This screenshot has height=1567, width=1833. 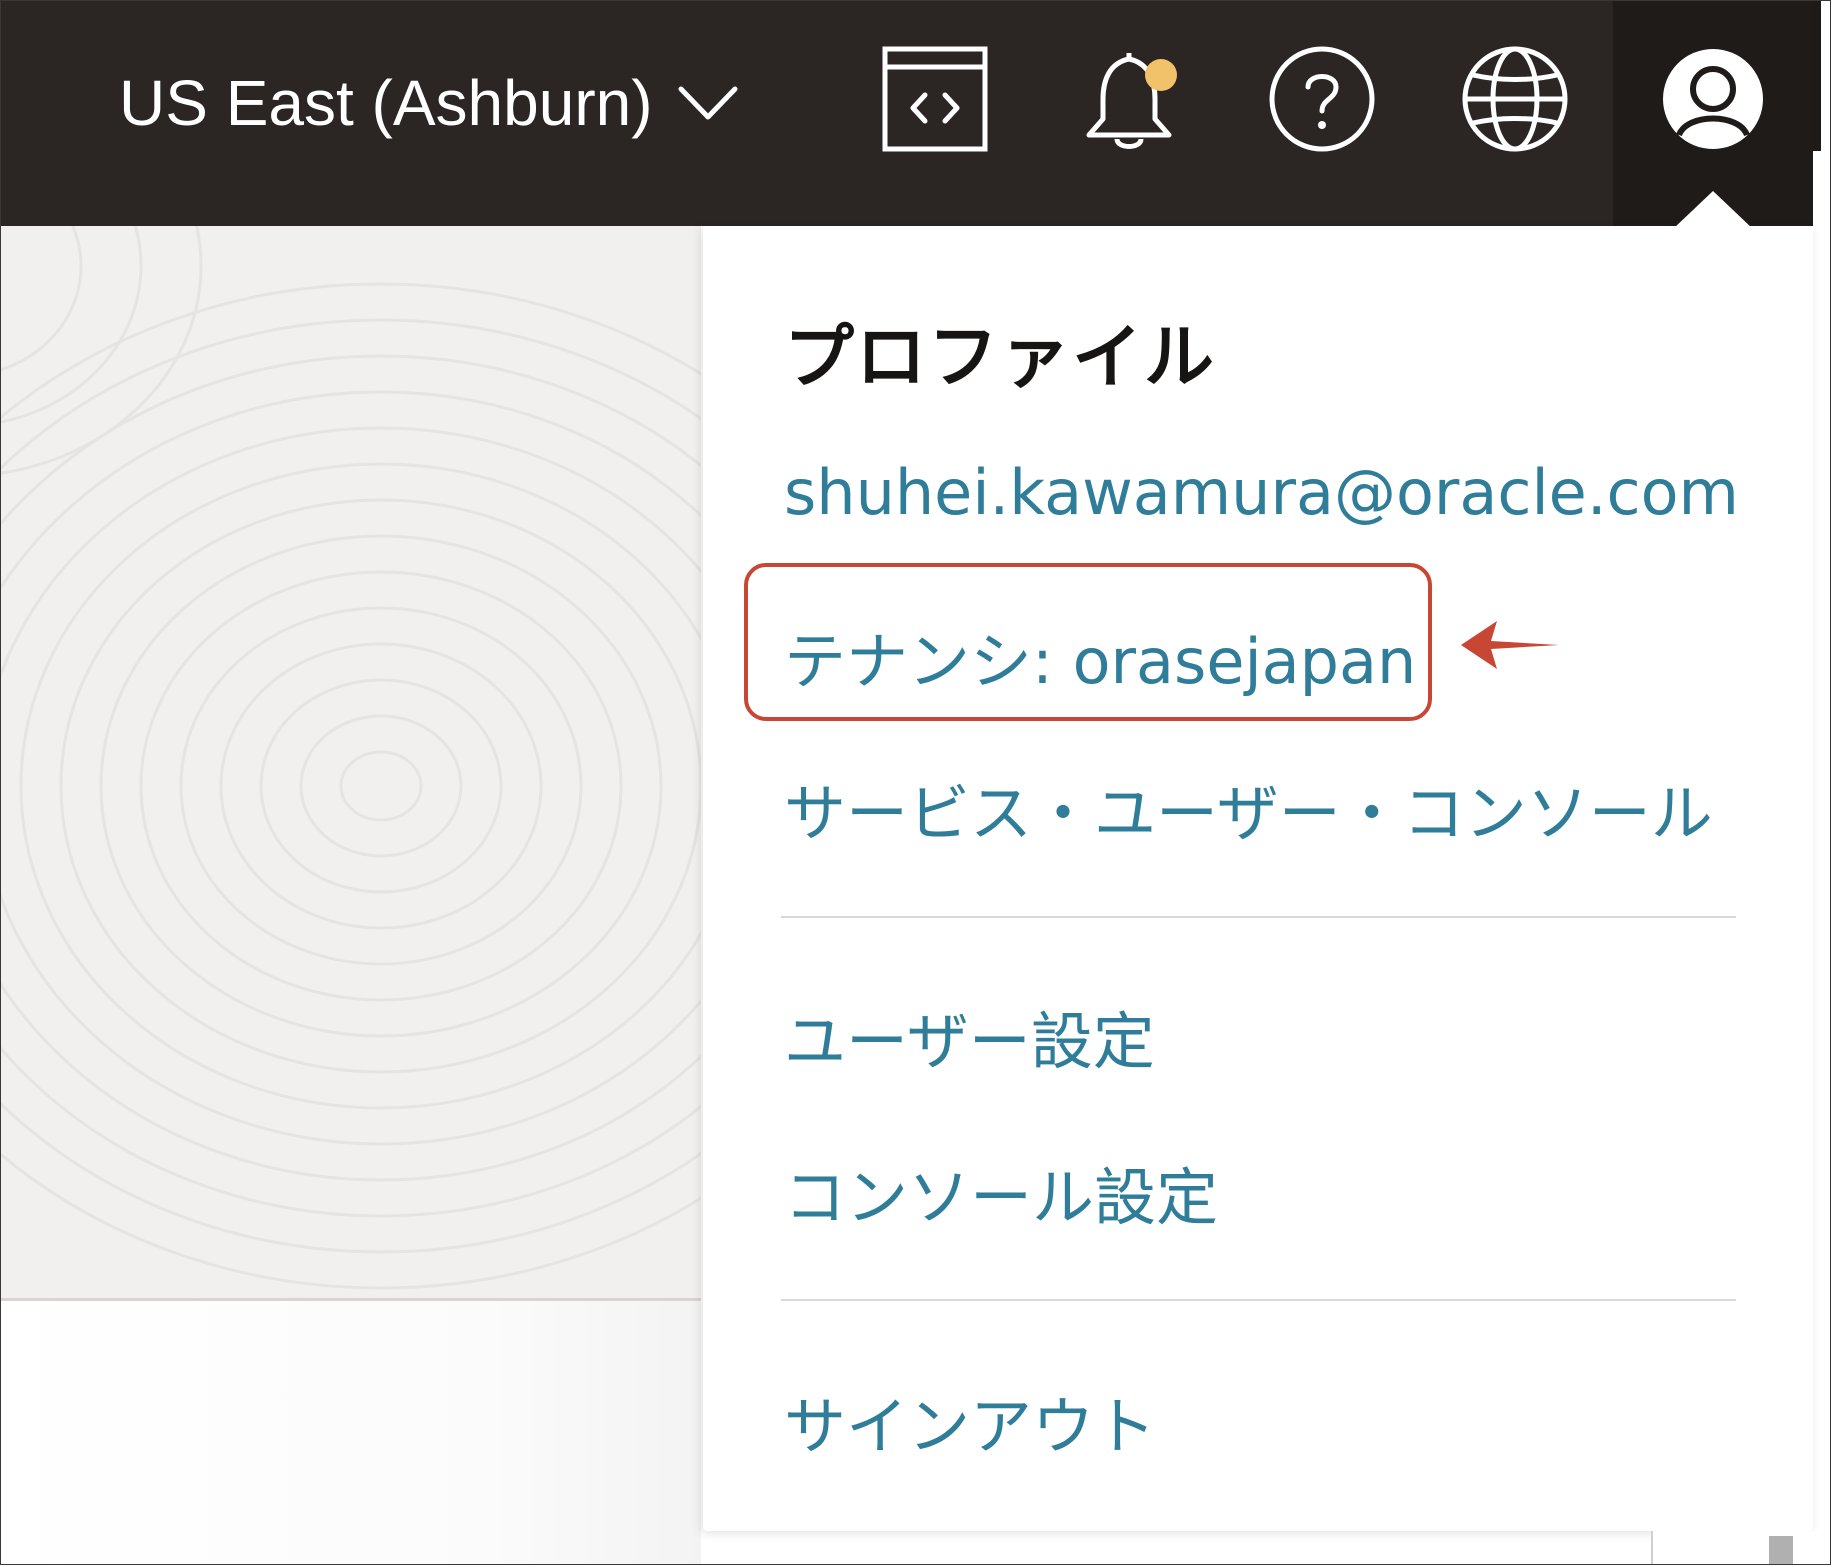 What do you see at coordinates (1248, 808) in the screenshot?
I see `service-user-console-link: サービス・ユーザー・コンソール` at bounding box center [1248, 808].